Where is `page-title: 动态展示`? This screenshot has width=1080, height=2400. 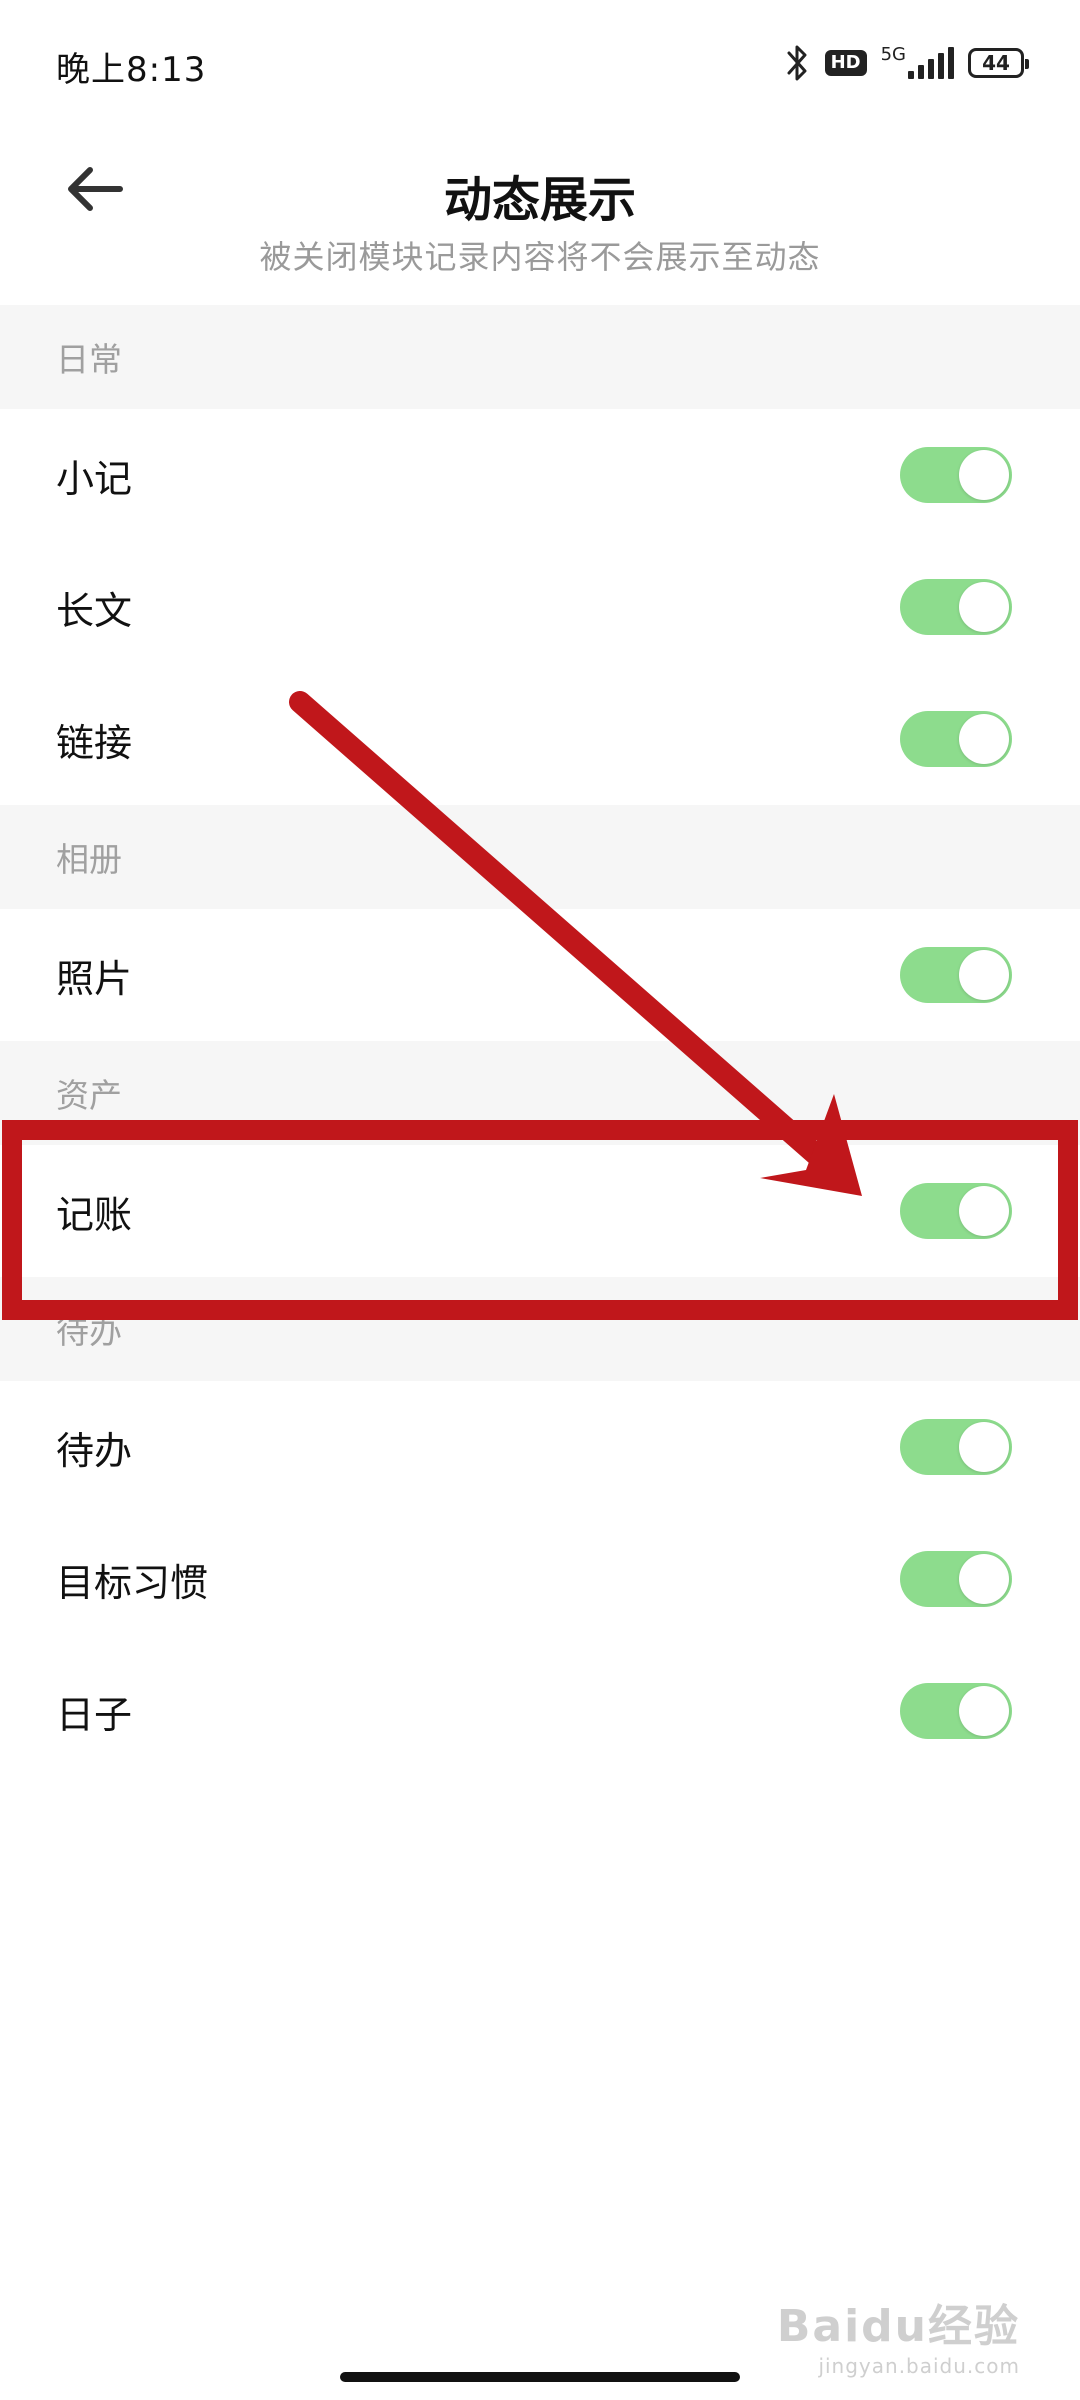 page-title: 动态展示 is located at coordinates (539, 200).